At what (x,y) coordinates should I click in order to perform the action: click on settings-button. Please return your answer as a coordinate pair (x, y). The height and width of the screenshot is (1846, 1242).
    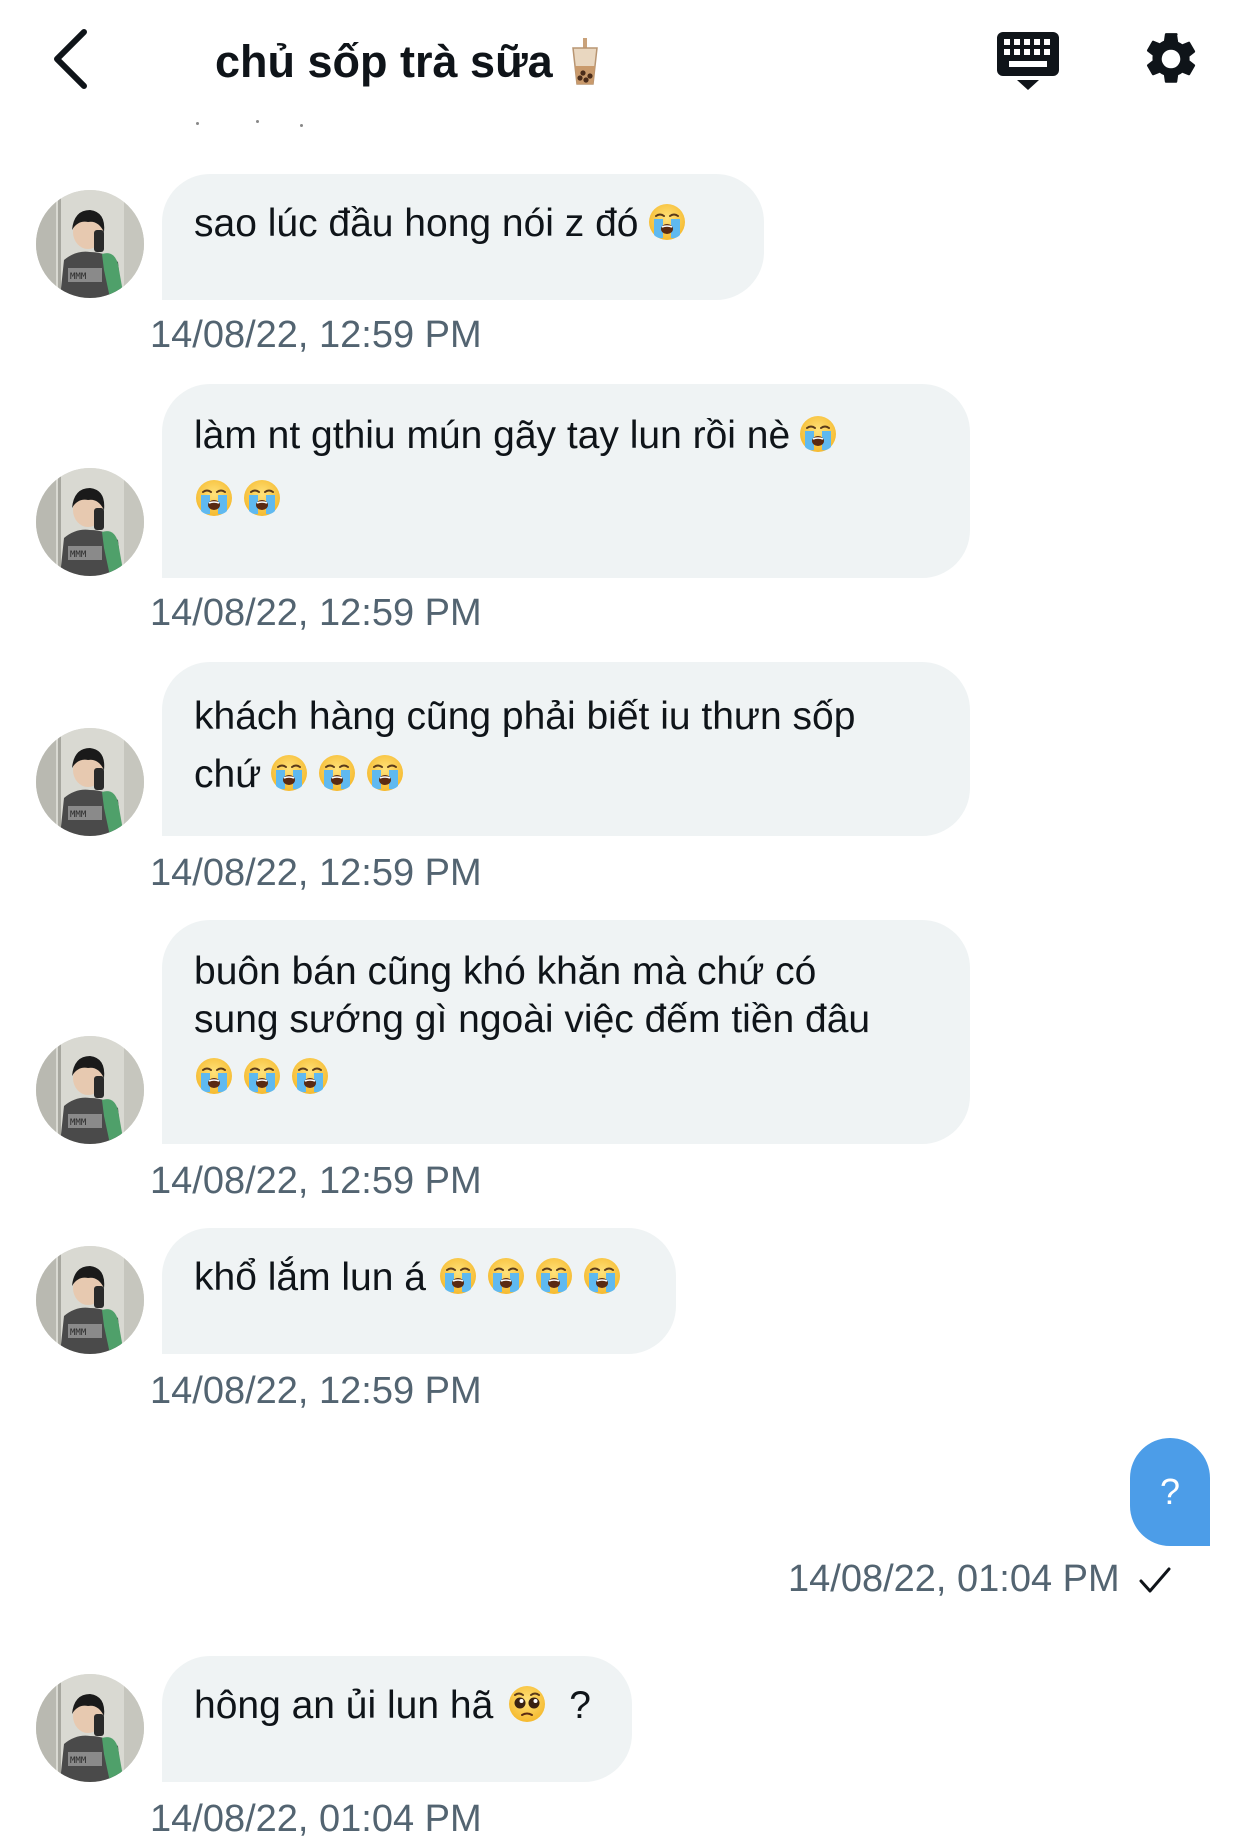
    Looking at the image, I should click on (1171, 61).